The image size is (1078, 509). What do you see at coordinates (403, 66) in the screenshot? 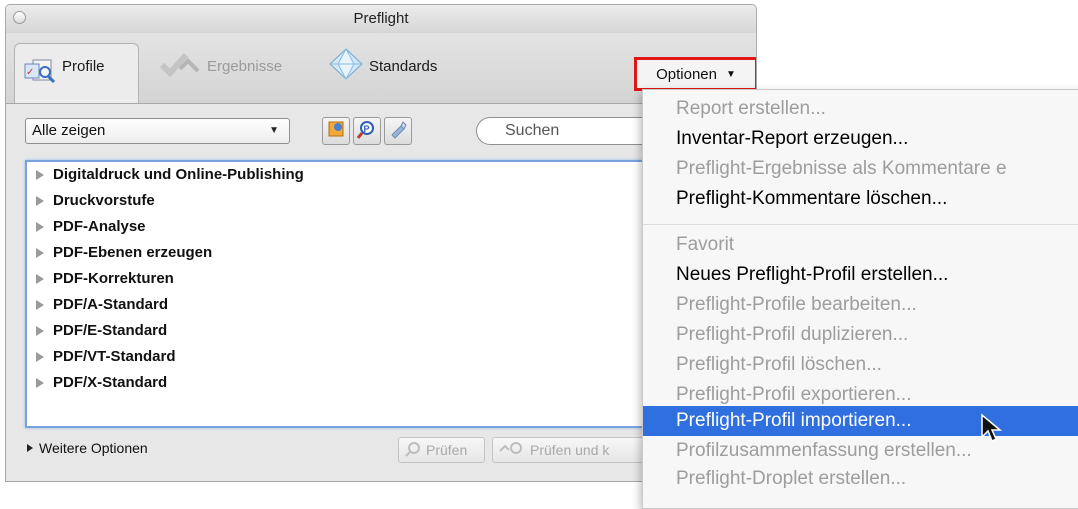
I see `tab-standards-label: Standards` at bounding box center [403, 66].